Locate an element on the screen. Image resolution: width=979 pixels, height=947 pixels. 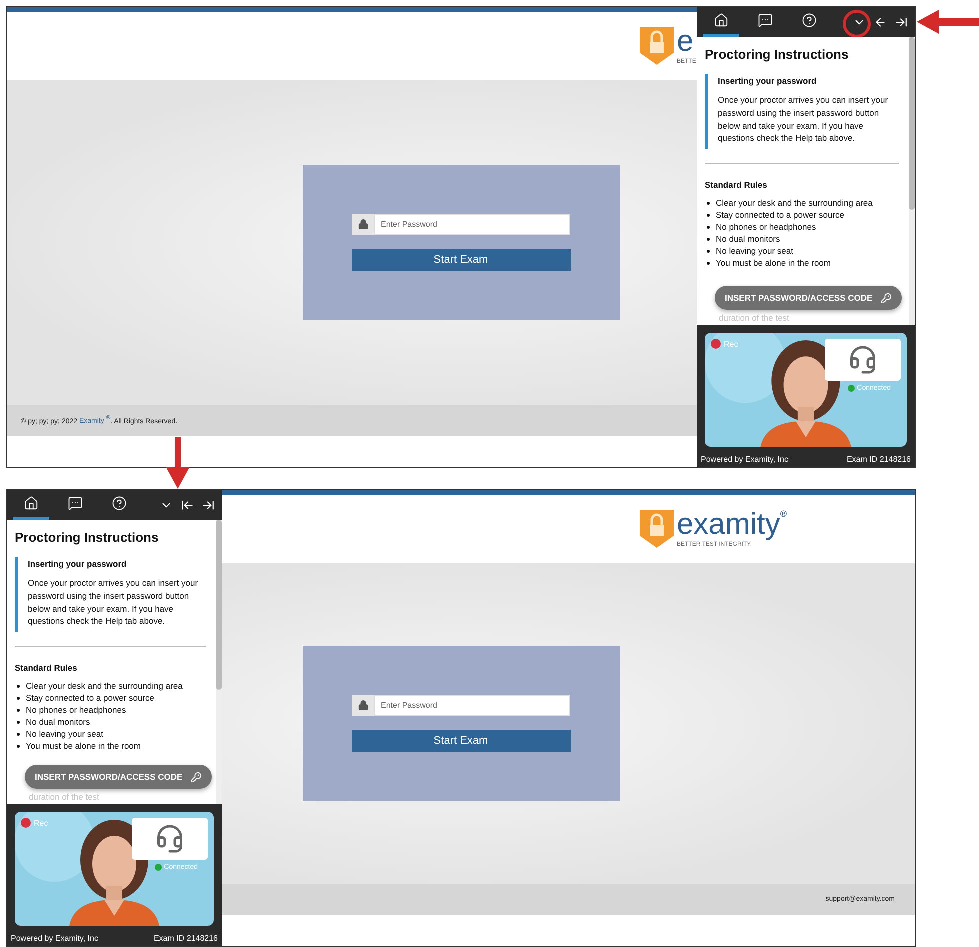
dock-left-icon is located at coordinates (187, 505).